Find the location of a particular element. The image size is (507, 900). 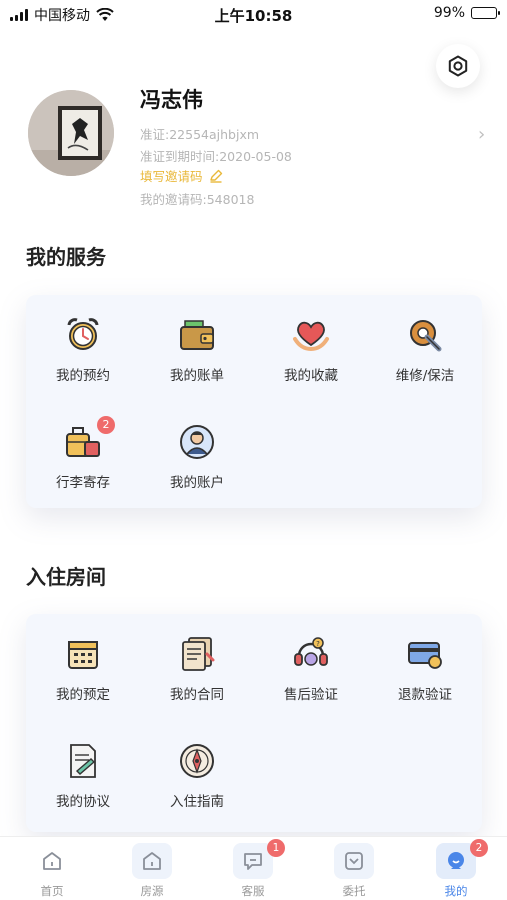

service-item-bill: 我的账单 is located at coordinates (197, 349).